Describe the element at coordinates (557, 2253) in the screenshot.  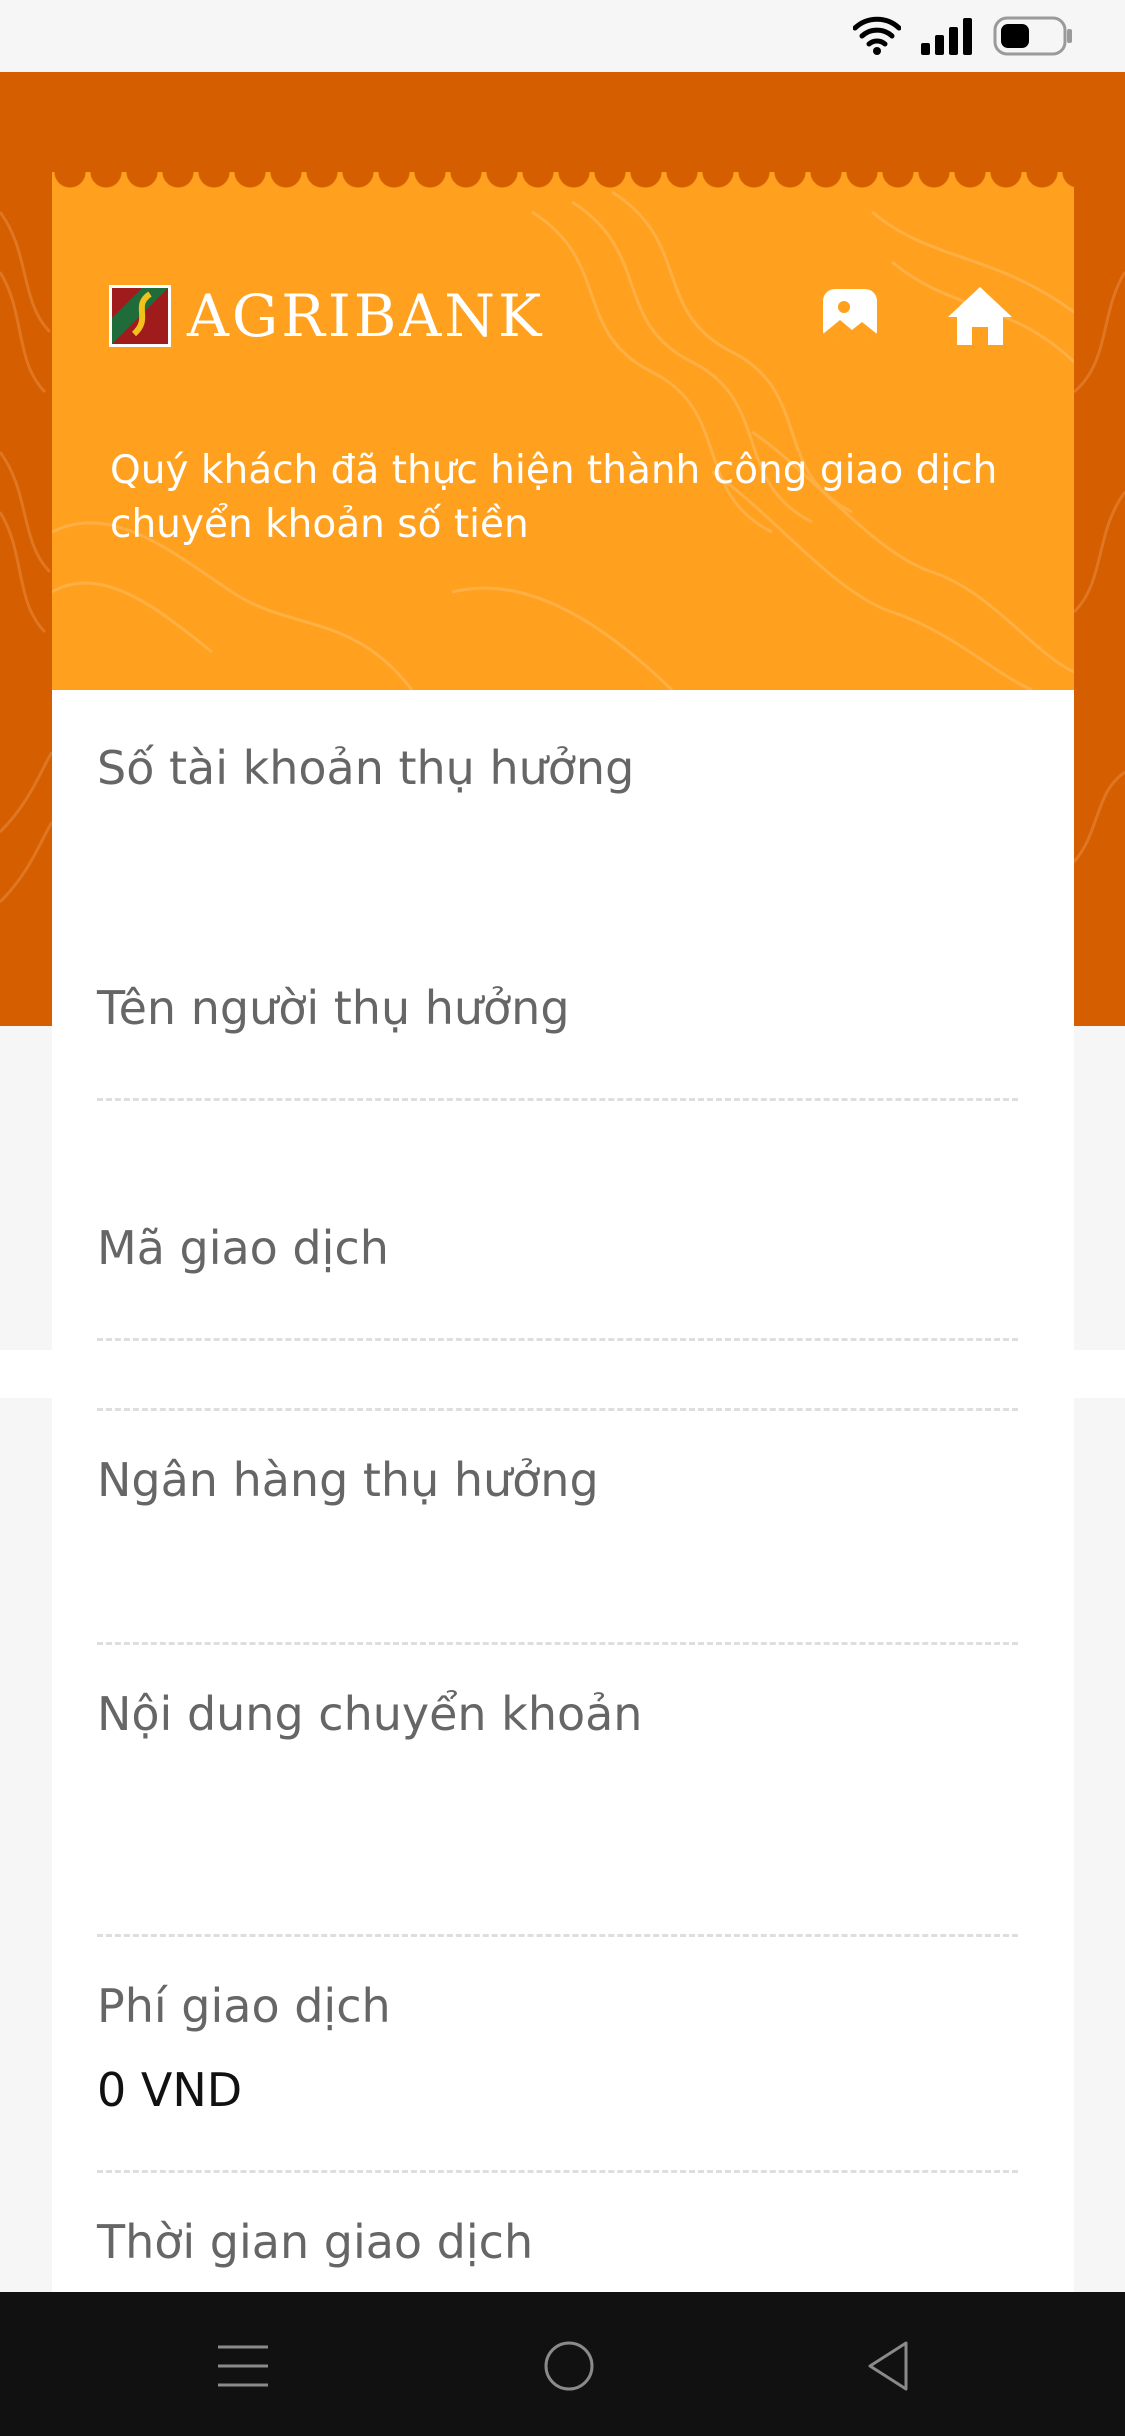
I see `detail-transaction-time: Thời gian giao dịch` at that location.